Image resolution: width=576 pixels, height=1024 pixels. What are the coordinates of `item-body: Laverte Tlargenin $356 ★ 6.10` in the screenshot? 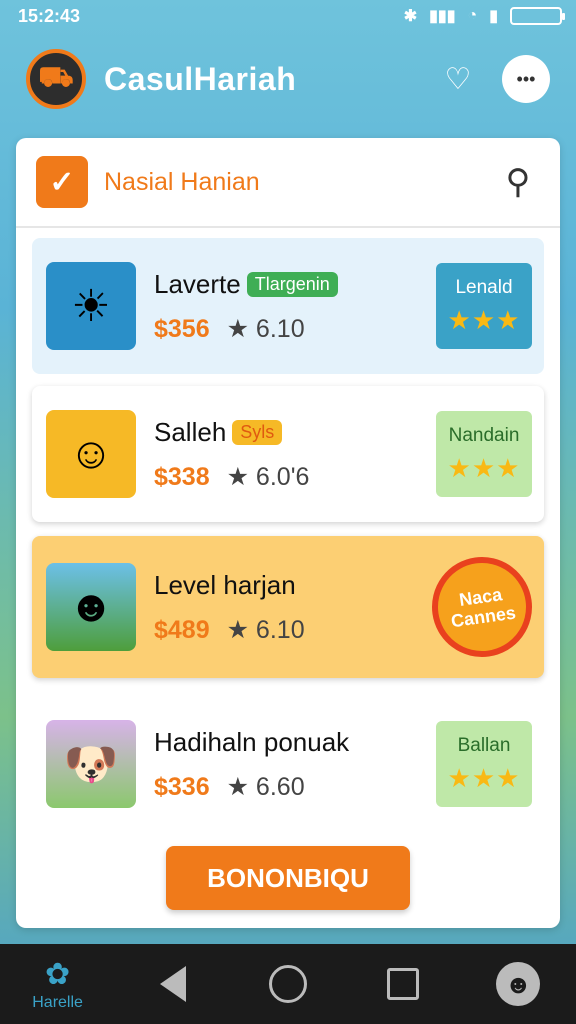 It's located at (295, 306).